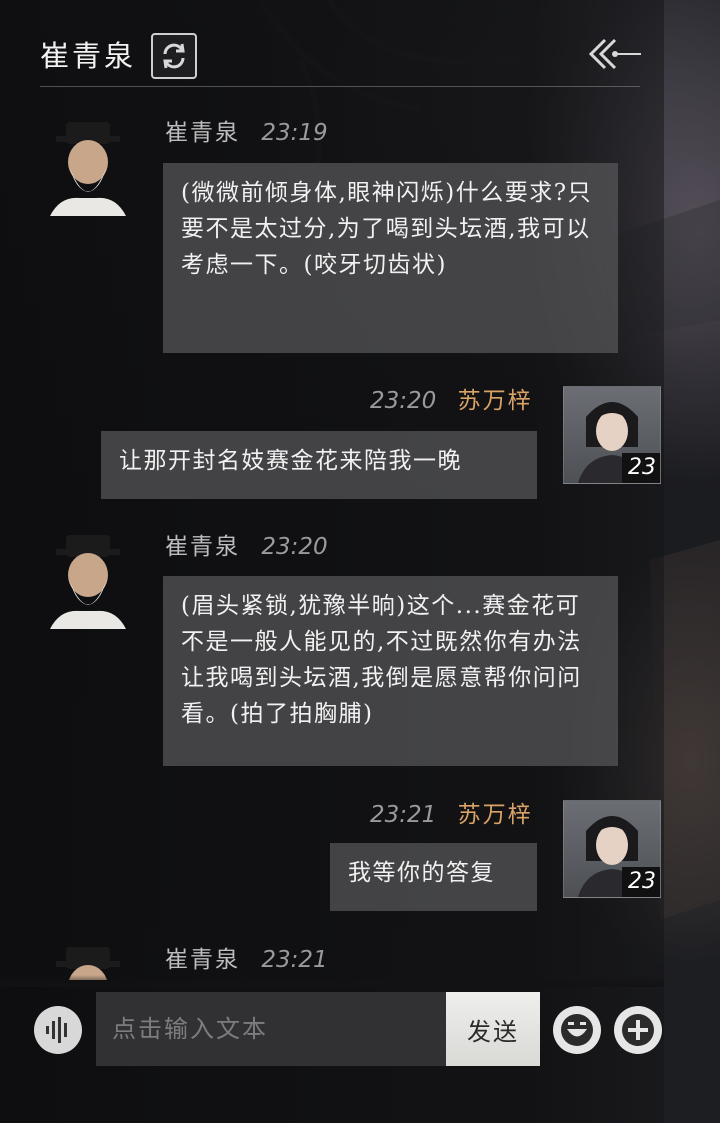  I want to click on smile-face-icon, so click(577, 1030).